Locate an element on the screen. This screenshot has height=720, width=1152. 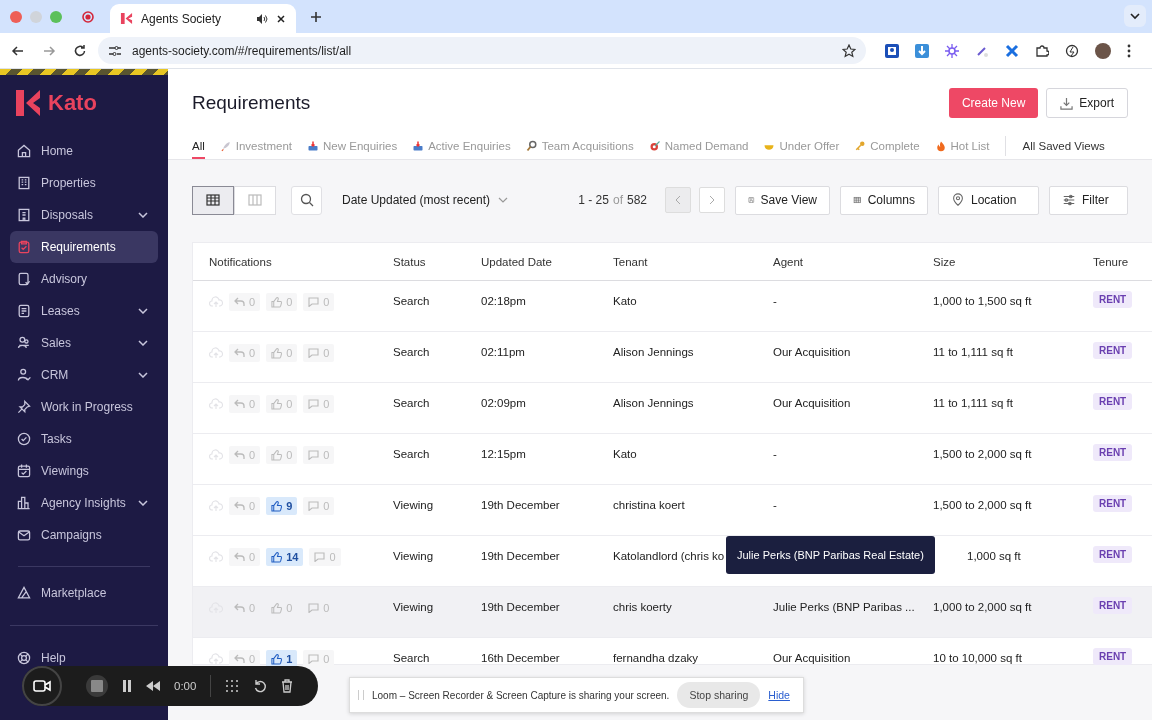
reload-icon is located at coordinates (80, 50).